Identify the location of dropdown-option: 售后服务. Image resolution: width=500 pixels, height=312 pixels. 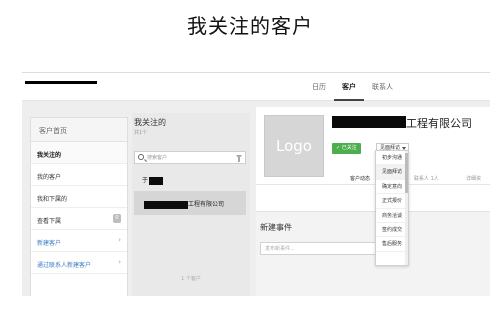
(392, 244).